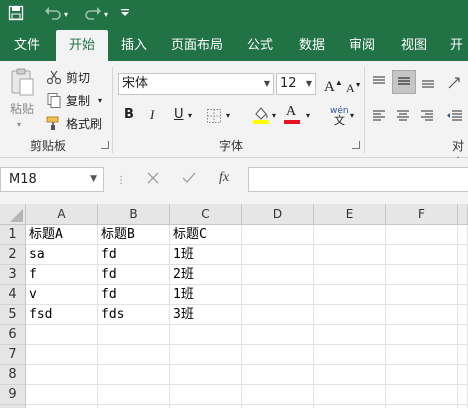  I want to click on cell-a5: fsd, so click(62, 315).